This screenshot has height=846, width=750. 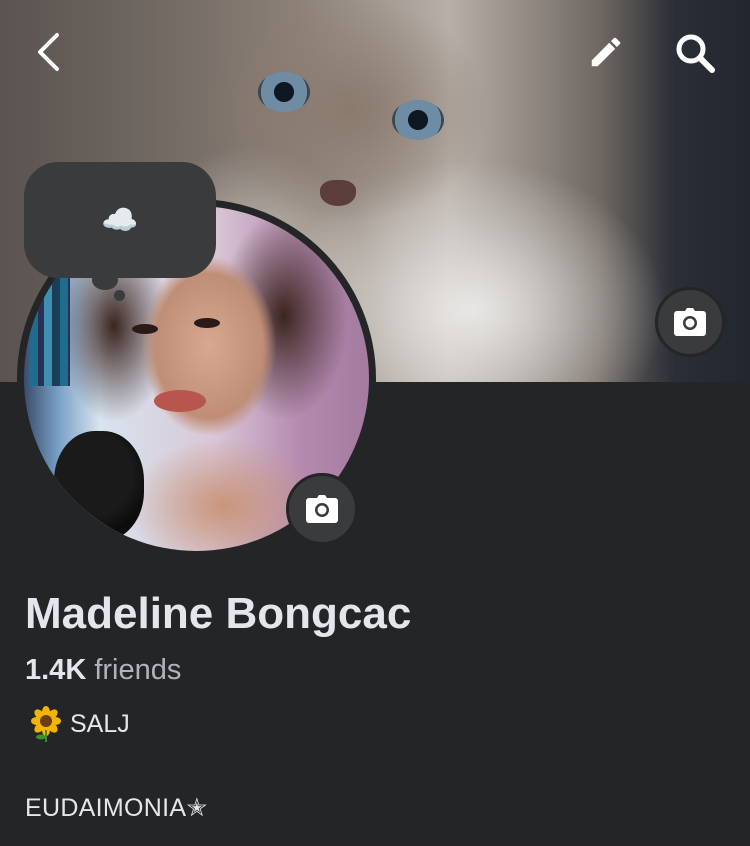 What do you see at coordinates (119, 295) in the screenshot?
I see `note-bubble-tail-dot` at bounding box center [119, 295].